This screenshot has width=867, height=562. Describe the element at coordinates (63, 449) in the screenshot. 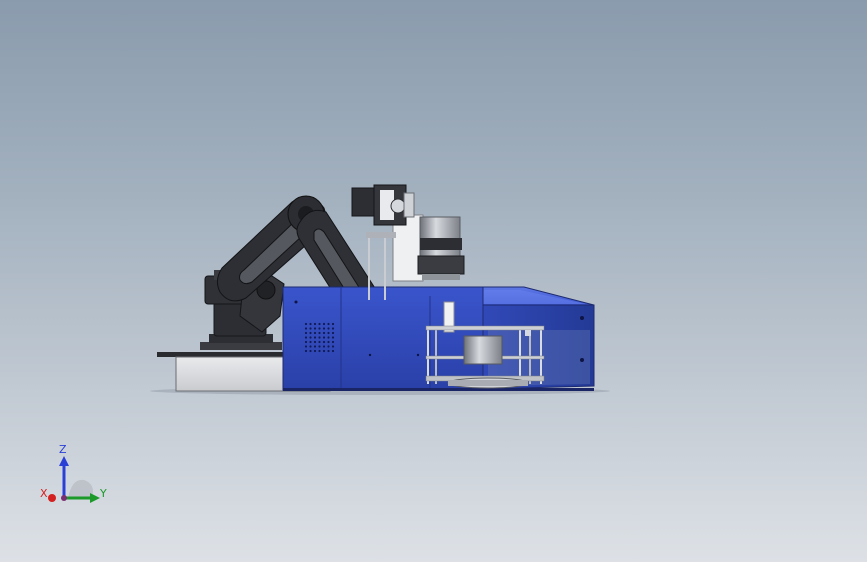

I see `axis-label-z: Z` at that location.